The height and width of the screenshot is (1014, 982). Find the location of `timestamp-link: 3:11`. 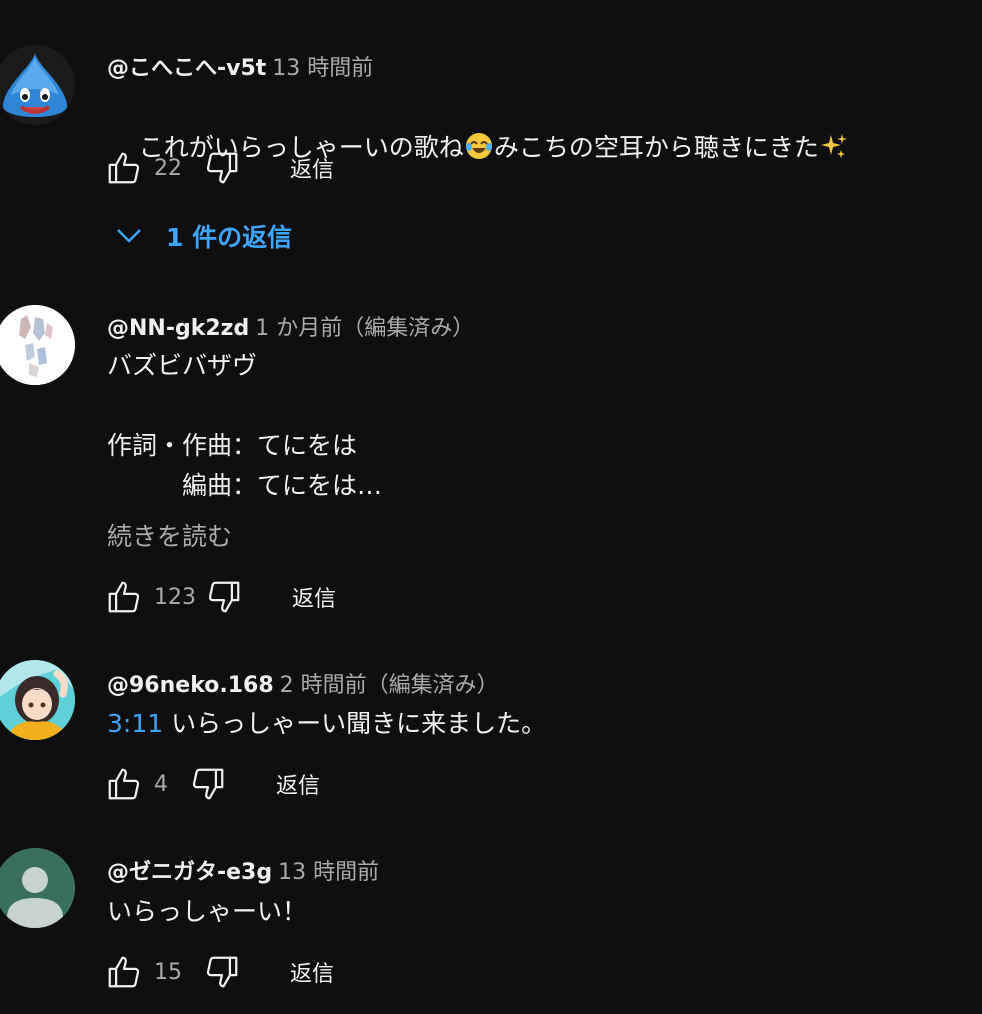

timestamp-link: 3:11 is located at coordinates (135, 723).